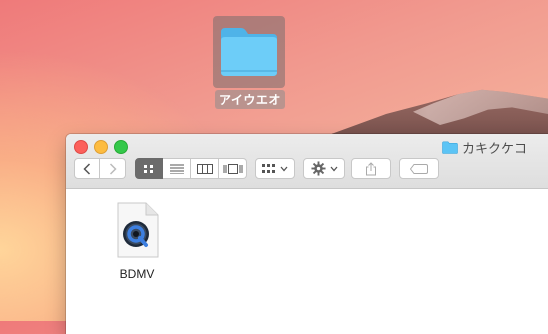 This screenshot has width=548, height=334. What do you see at coordinates (137, 274) in the screenshot?
I see `file-name: BDMV` at bounding box center [137, 274].